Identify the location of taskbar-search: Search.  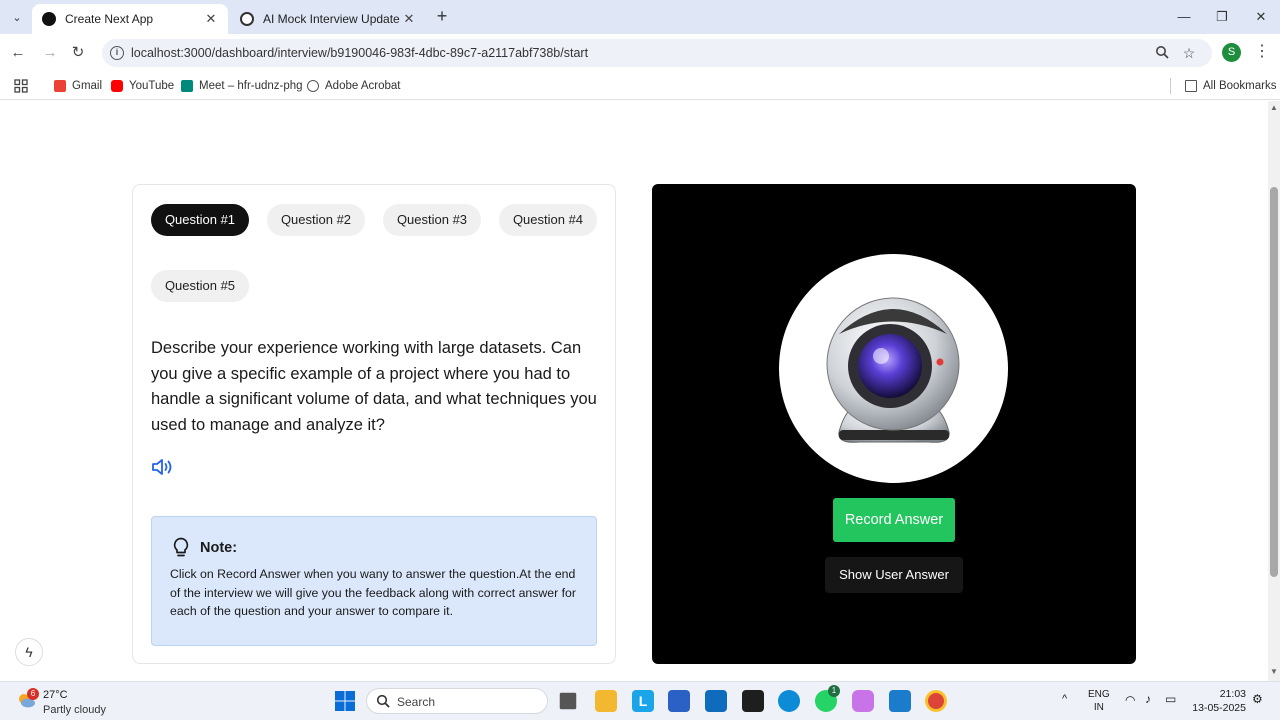
(457, 701).